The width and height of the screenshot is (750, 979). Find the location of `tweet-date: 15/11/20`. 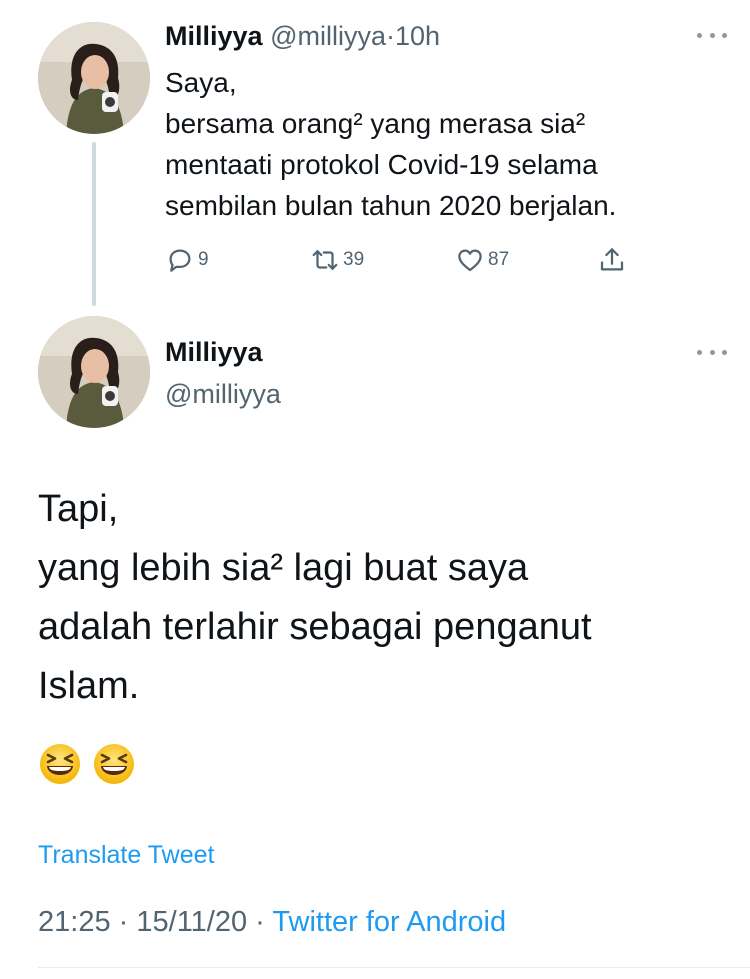

tweet-date: 15/11/20 is located at coordinates (191, 922).